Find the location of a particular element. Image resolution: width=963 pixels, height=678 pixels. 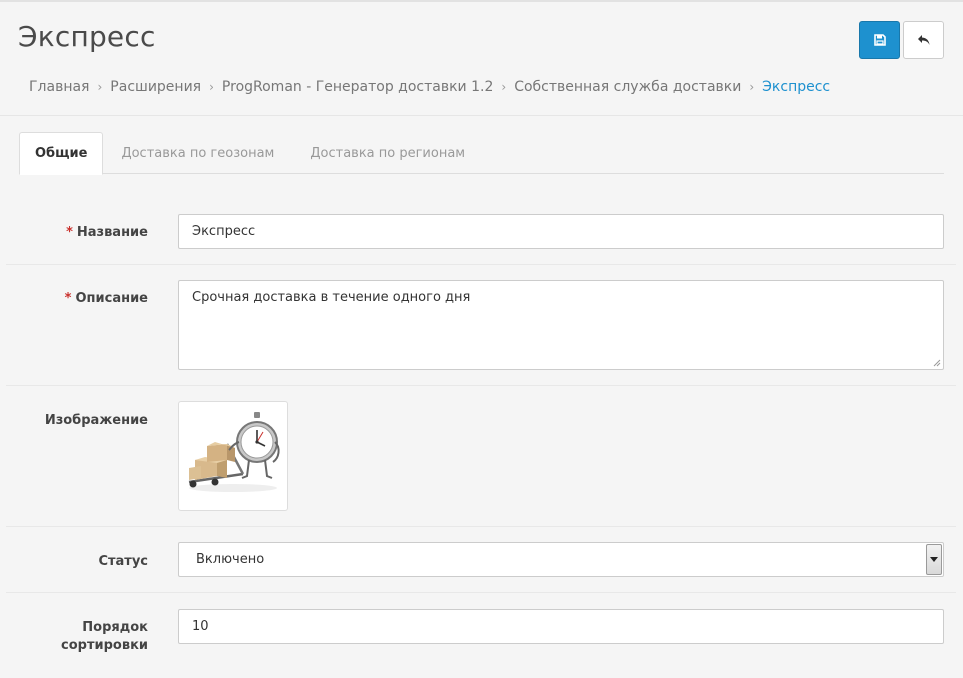

name-label: * Название is located at coordinates (74, 233).